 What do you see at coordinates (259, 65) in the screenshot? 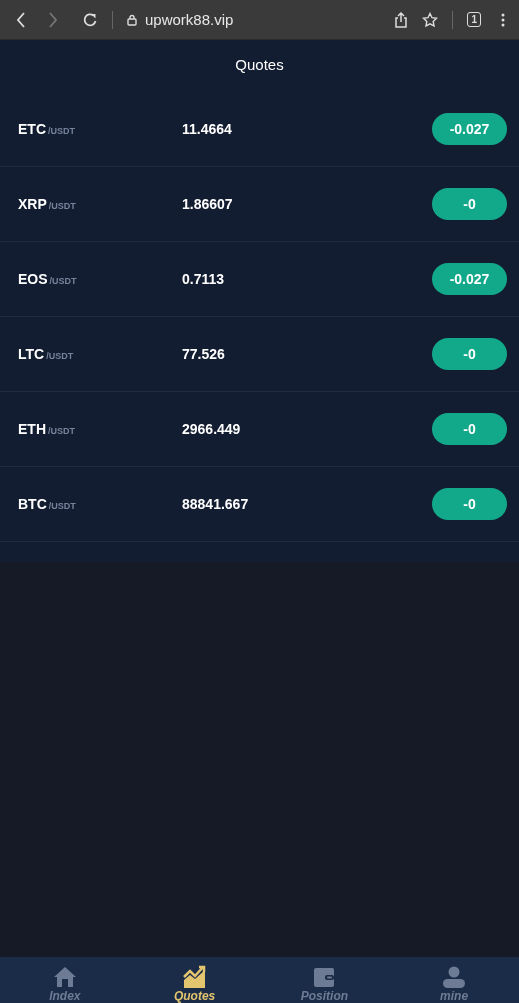
I see `page-title: Quotes` at bounding box center [259, 65].